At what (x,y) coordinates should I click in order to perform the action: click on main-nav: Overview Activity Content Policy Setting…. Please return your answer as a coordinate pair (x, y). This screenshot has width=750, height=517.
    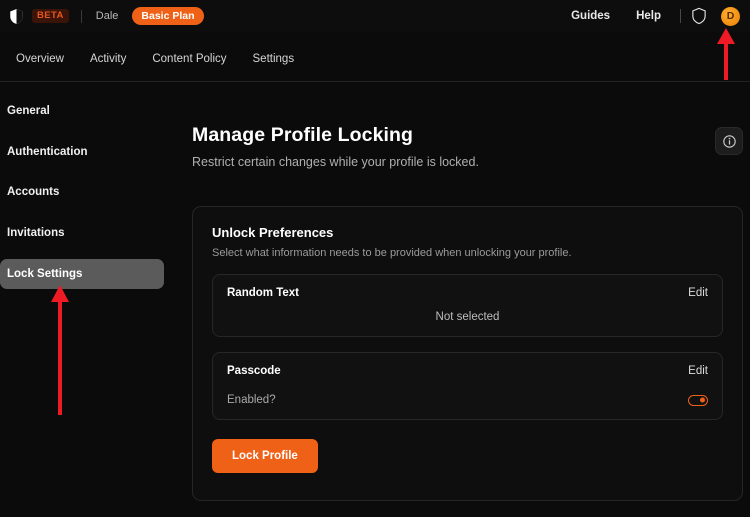
    Looking at the image, I should click on (375, 59).